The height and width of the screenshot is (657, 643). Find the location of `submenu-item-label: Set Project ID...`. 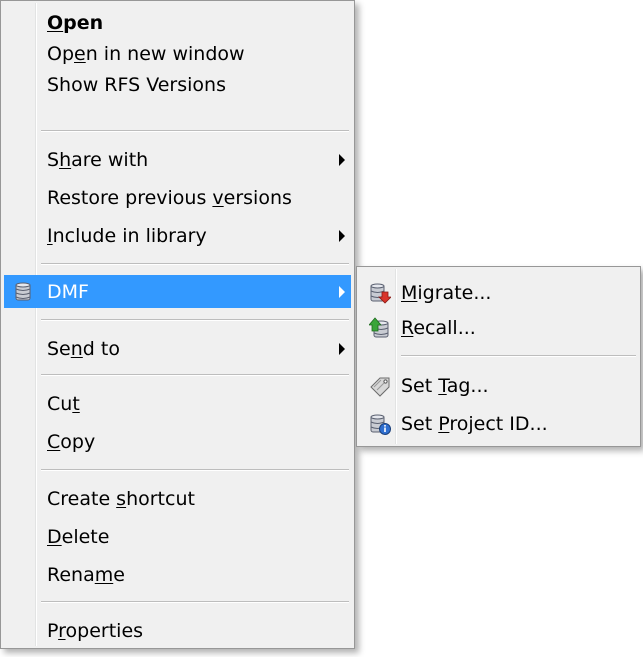

submenu-item-label: Set Project ID... is located at coordinates (474, 424).